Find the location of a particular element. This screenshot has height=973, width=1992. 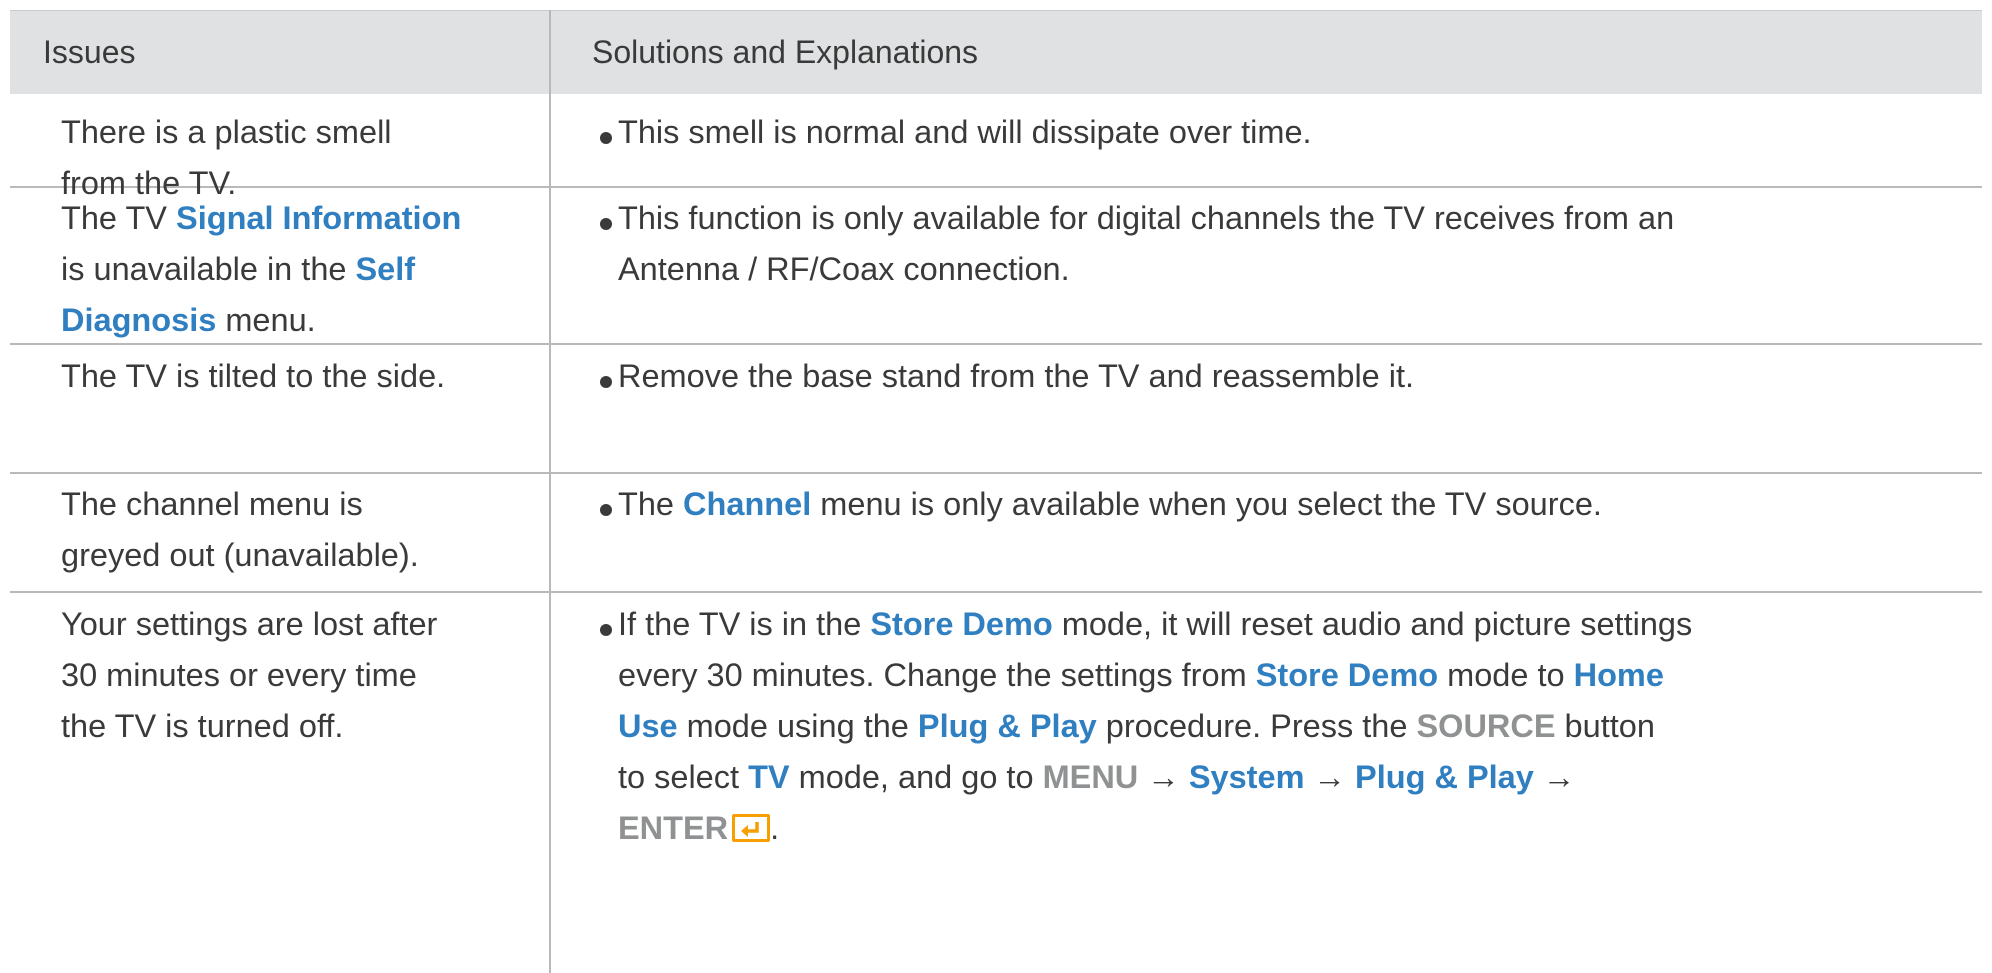

key-enter: ENTER is located at coordinates (673, 828).